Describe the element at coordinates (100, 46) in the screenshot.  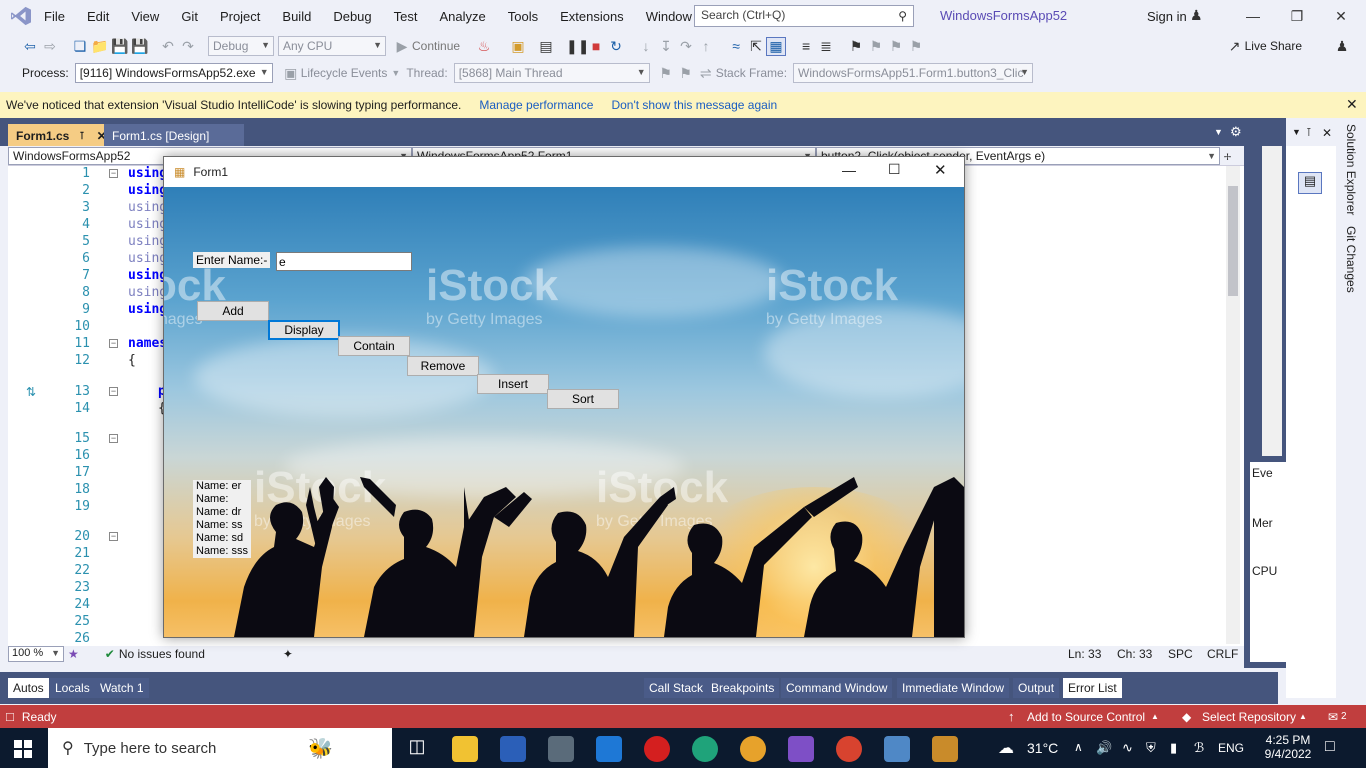
I see `open-folder-icon: 📁` at that location.